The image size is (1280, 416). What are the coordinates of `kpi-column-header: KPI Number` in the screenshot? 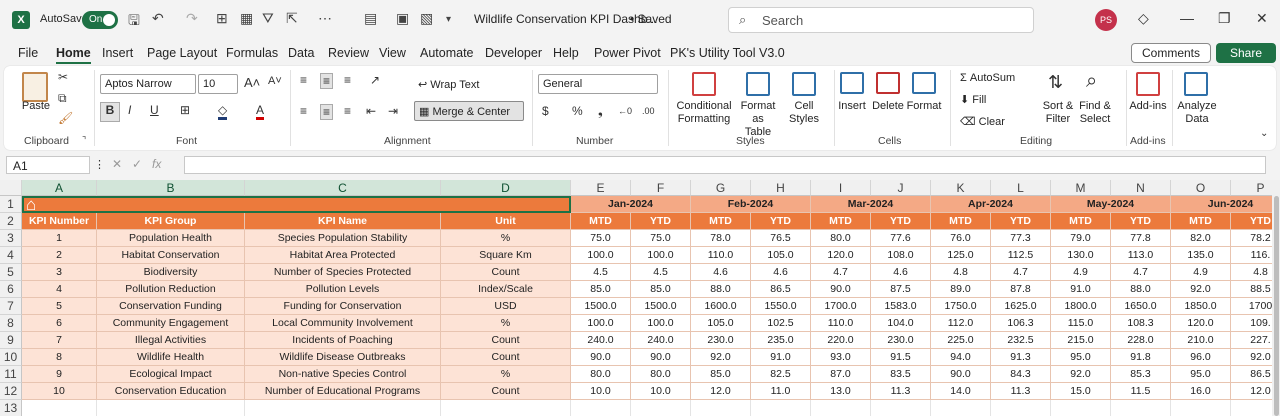 It's located at (59, 221).